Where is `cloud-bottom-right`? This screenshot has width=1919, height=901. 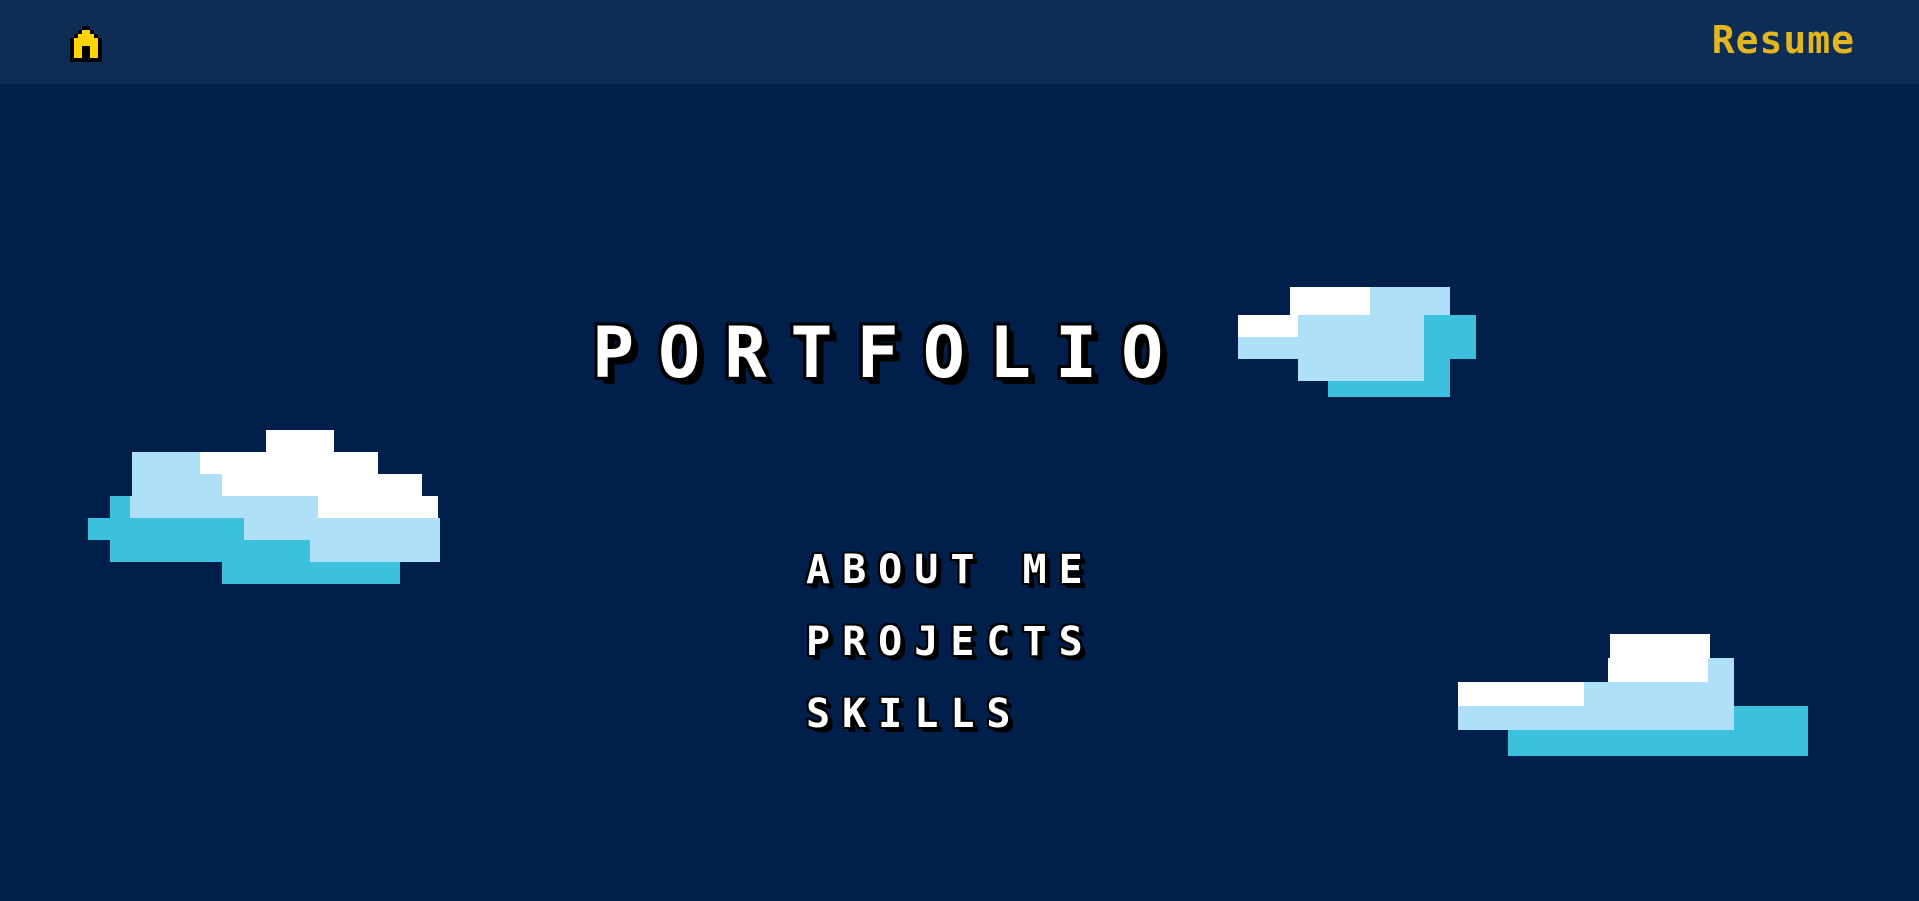
cloud-bottom-right is located at coordinates (1633, 695).